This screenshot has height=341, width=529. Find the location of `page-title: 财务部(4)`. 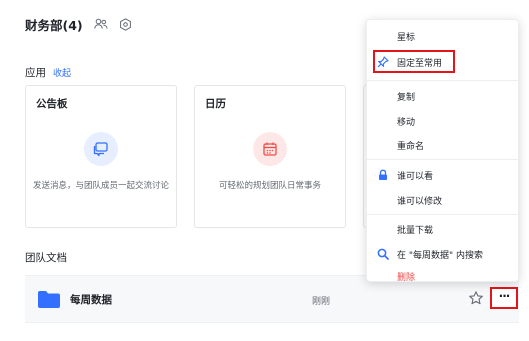

page-title: 财务部(4) is located at coordinates (54, 25).